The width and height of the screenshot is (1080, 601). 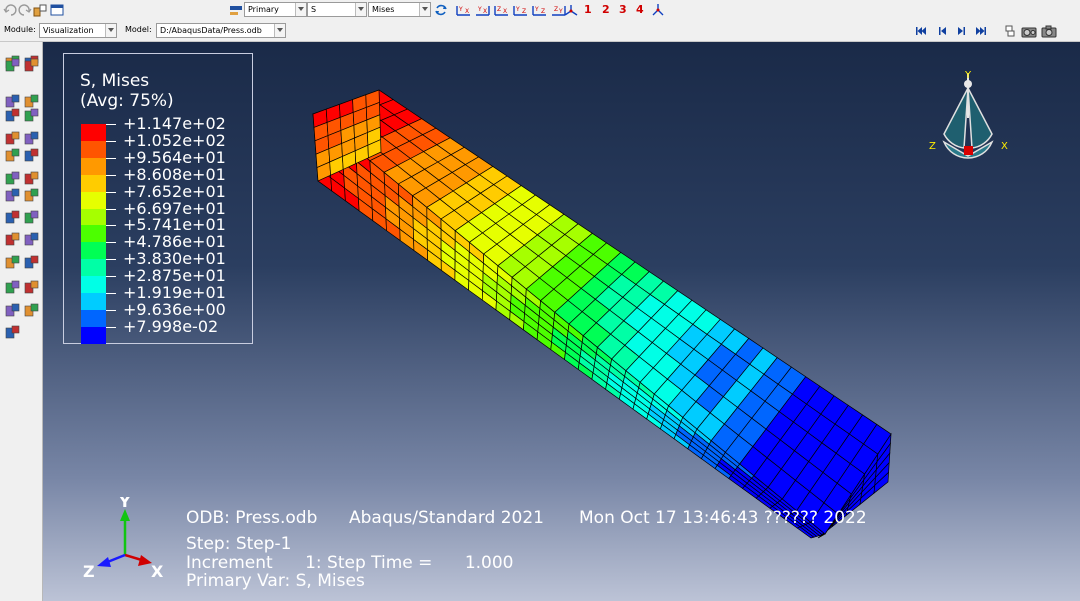 What do you see at coordinates (123, 539) in the screenshot?
I see `coordinate-triad: Y X Z` at bounding box center [123, 539].